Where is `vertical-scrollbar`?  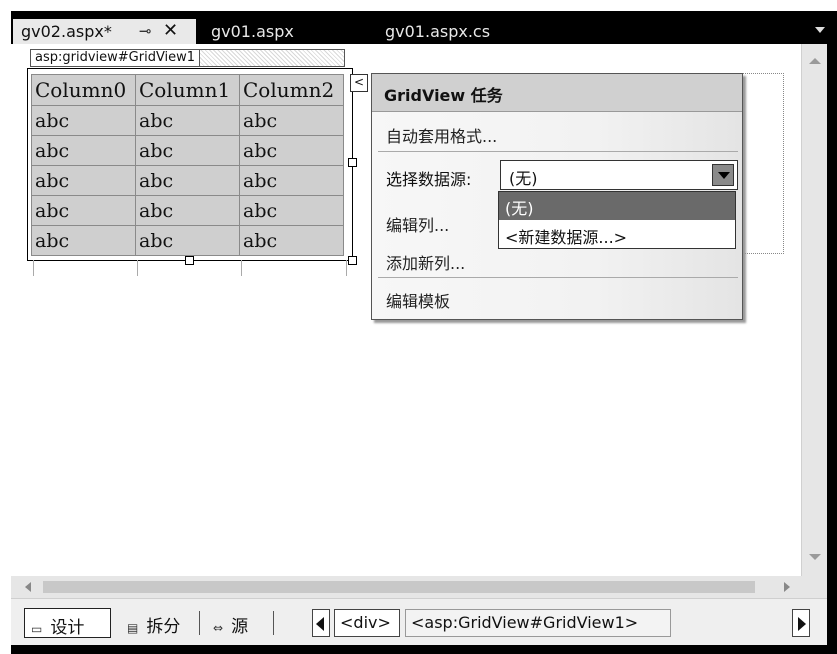
vertical-scrollbar is located at coordinates (814, 310).